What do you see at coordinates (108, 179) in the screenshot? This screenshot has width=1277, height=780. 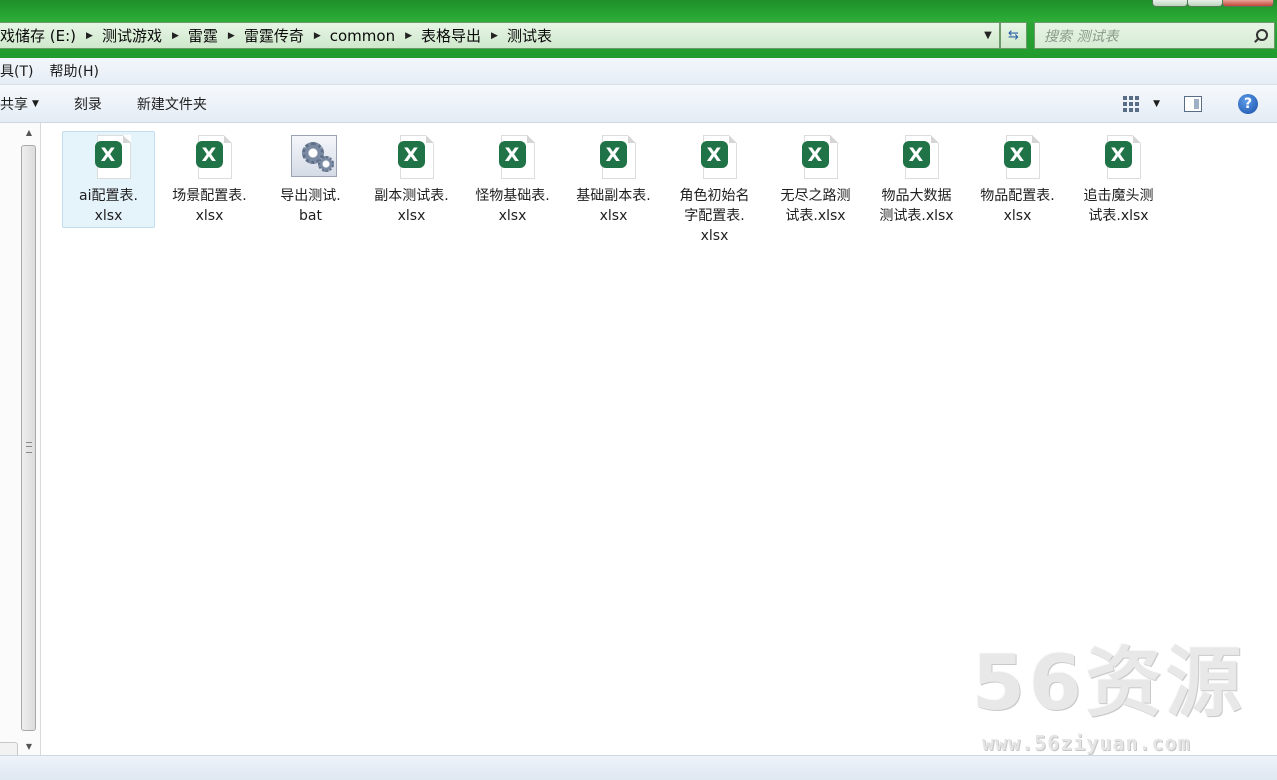 I see `file-item: X ai配置表. xlsx` at bounding box center [108, 179].